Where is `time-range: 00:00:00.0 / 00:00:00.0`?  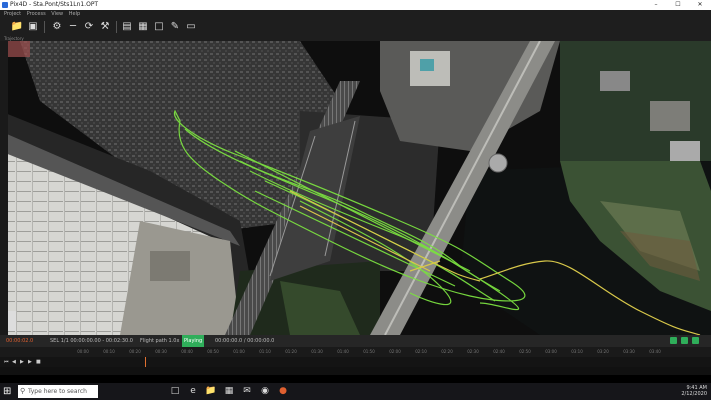 time-range: 00:00:00.0 / 00:00:00.0 is located at coordinates (245, 341).